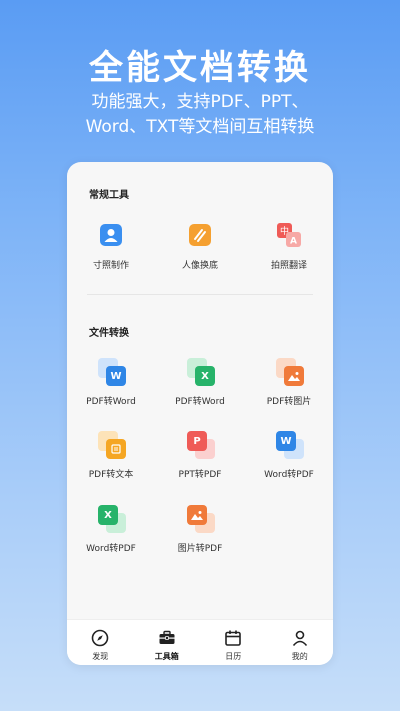 This screenshot has height=711, width=400. I want to click on tab-toolbox: 工具箱, so click(167, 642).